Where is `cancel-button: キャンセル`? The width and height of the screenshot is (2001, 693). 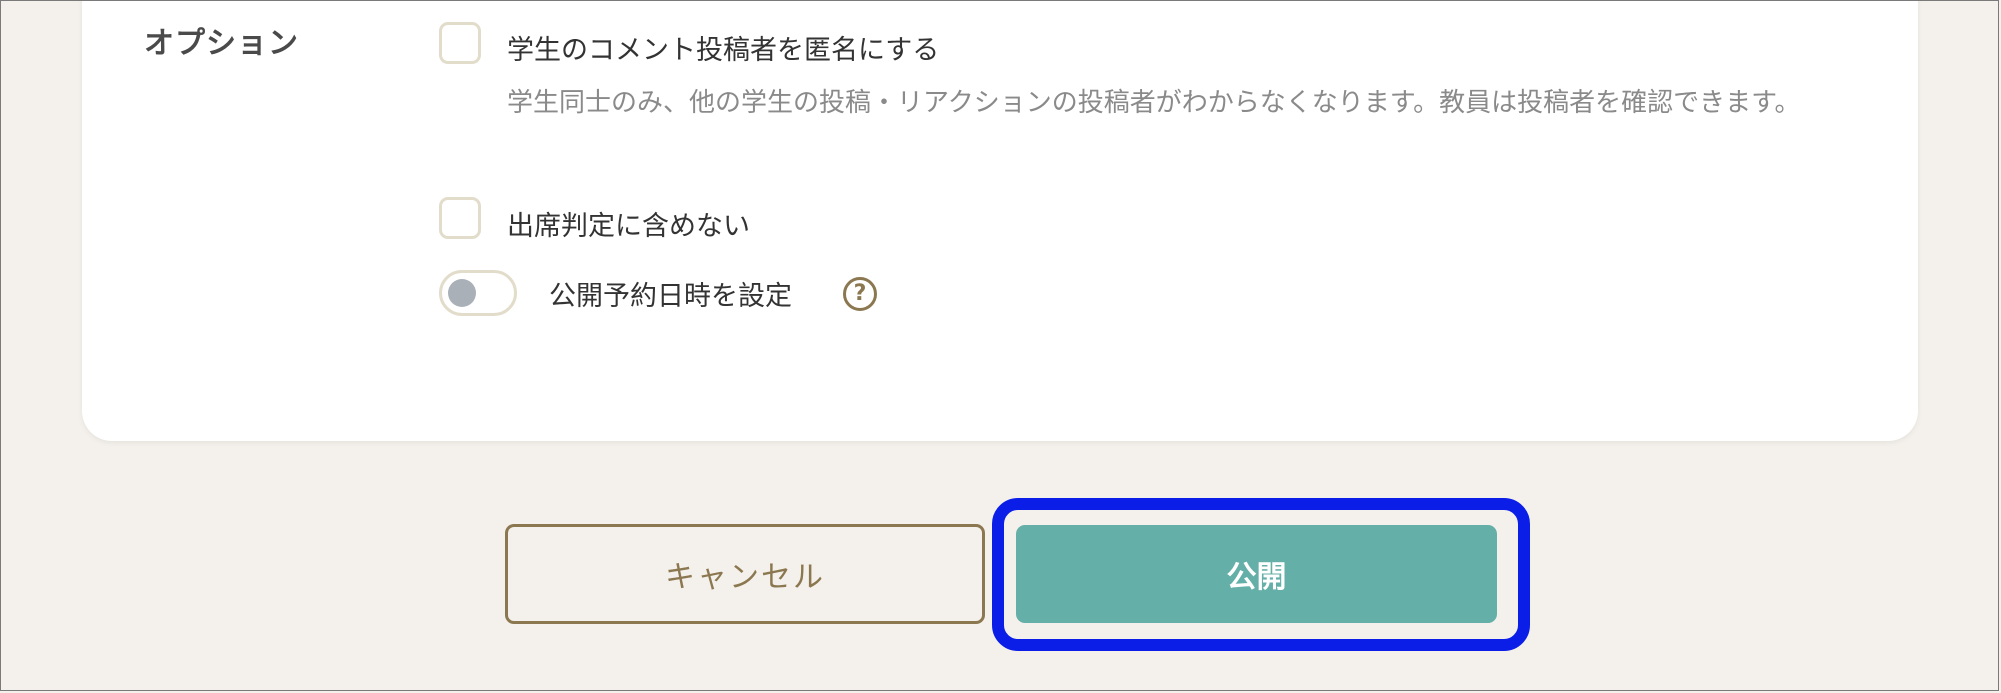
cancel-button: キャンセル is located at coordinates (745, 574).